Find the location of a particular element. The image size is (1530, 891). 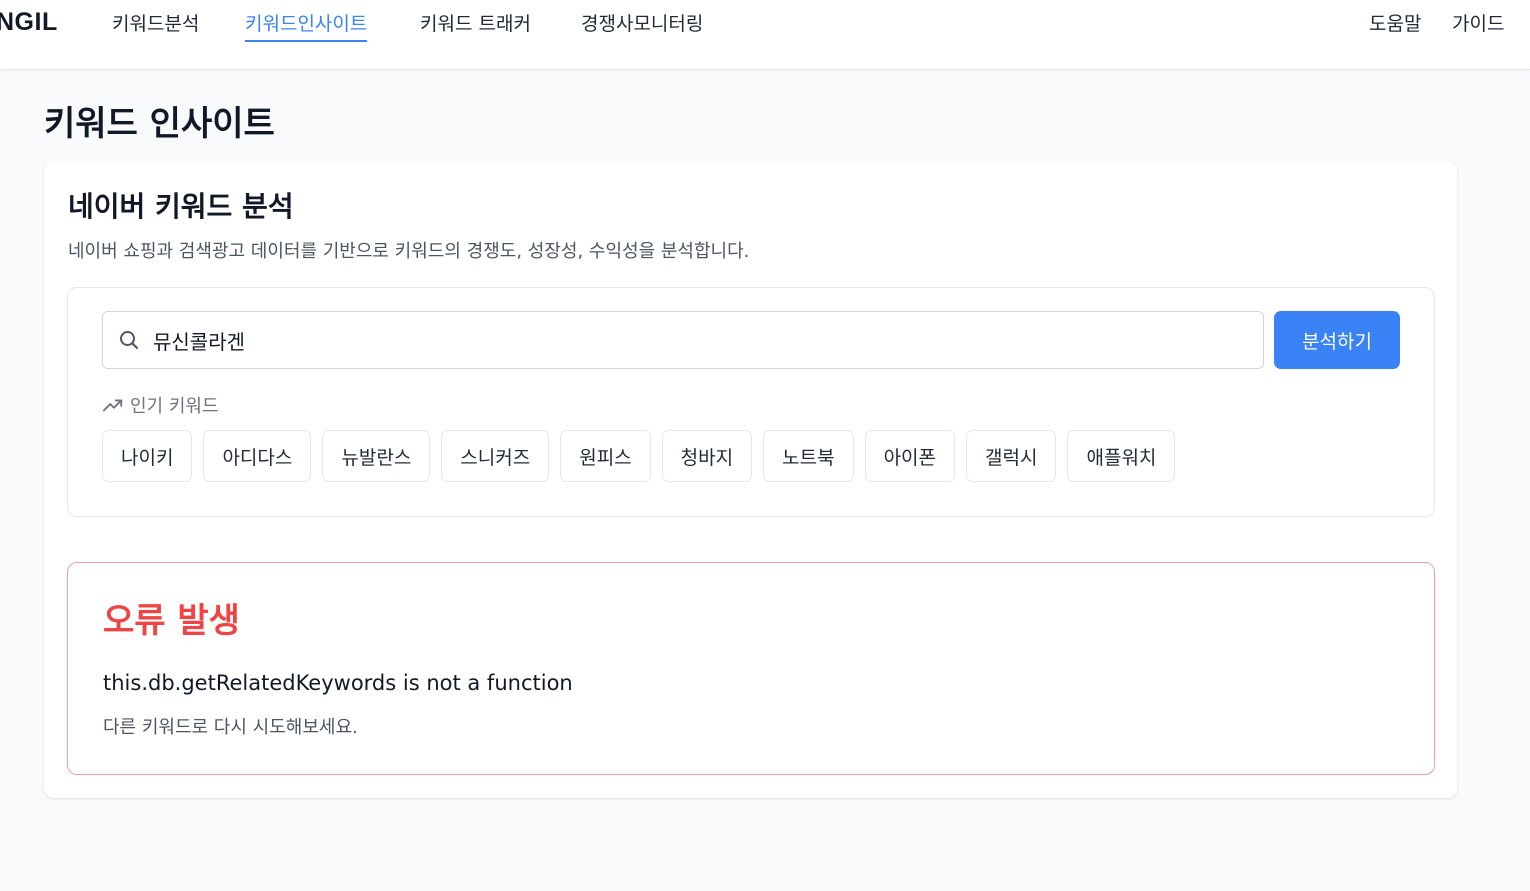

keyword-chip: 갤럭시 is located at coordinates (1011, 456).